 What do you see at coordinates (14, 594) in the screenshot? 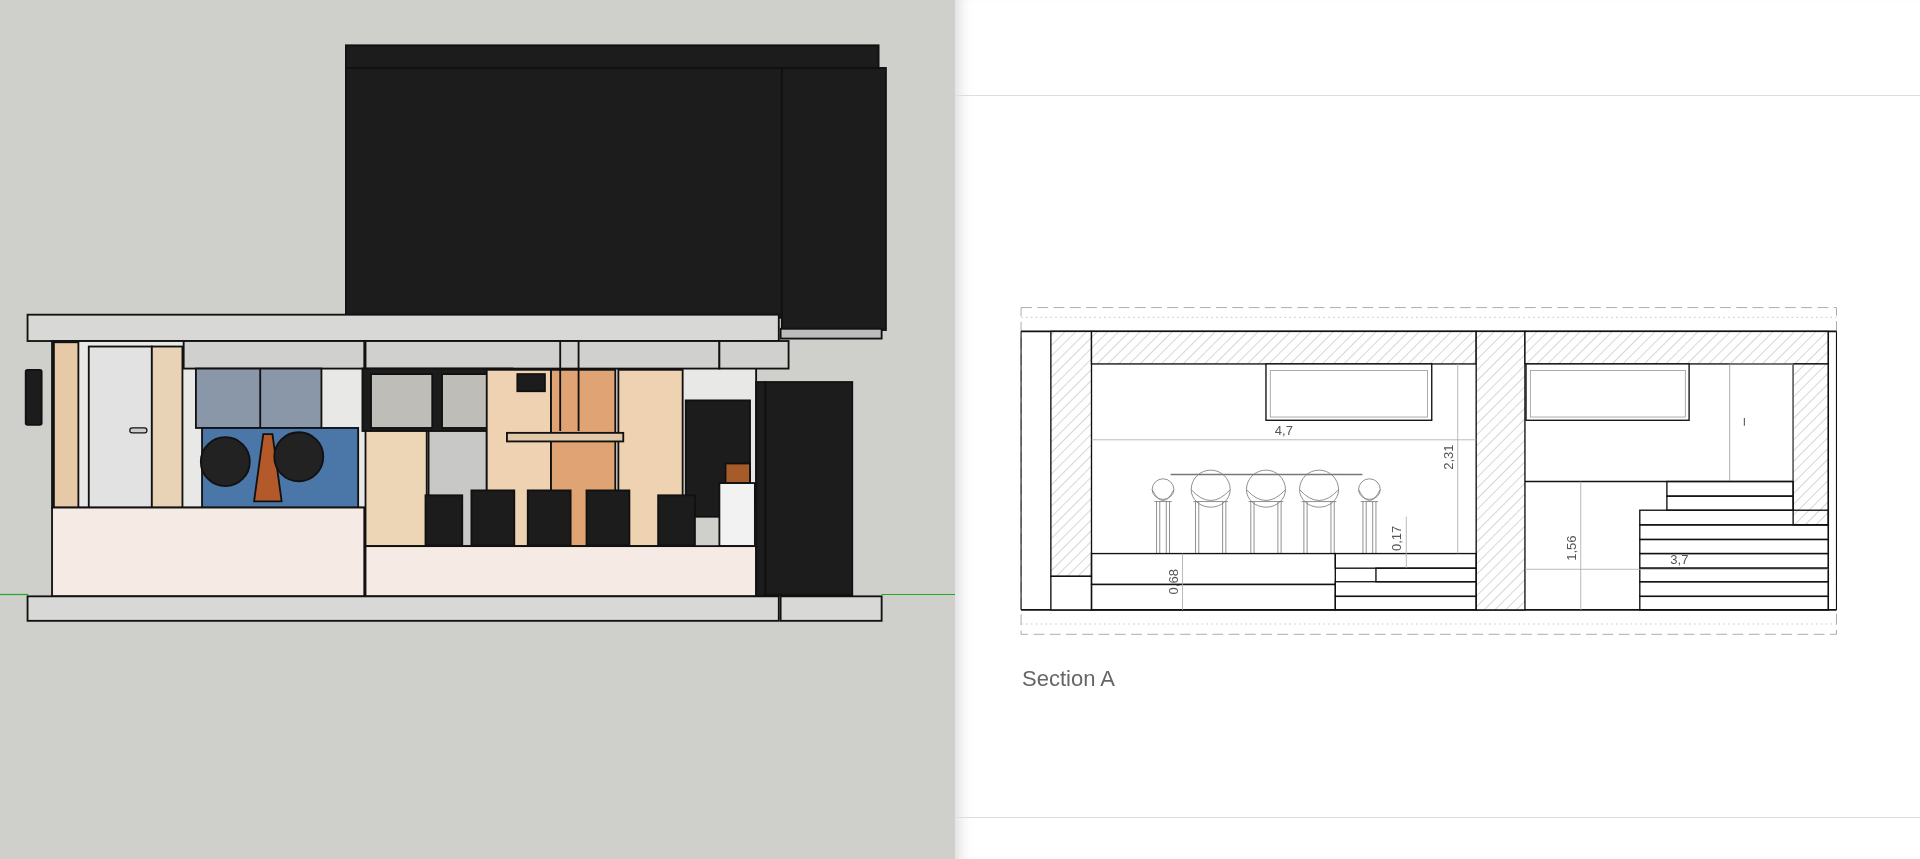
I see `ground-axis-line` at bounding box center [14, 594].